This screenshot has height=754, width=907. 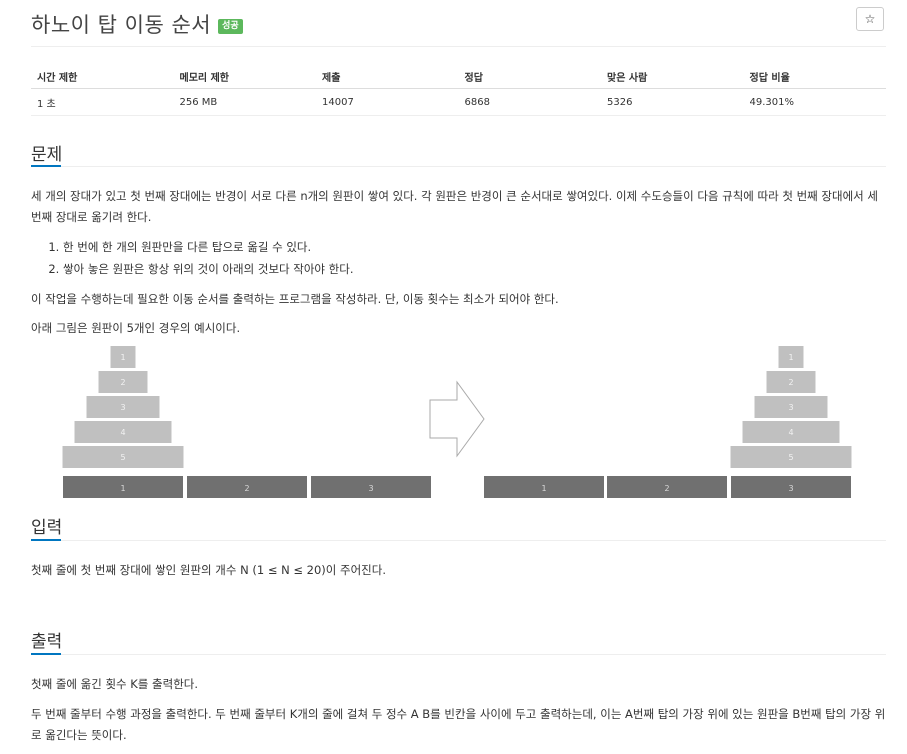 I want to click on stats-value-row: 1 초 256 MB 14007 6868 5326 49.301%, so click(x=458, y=102).